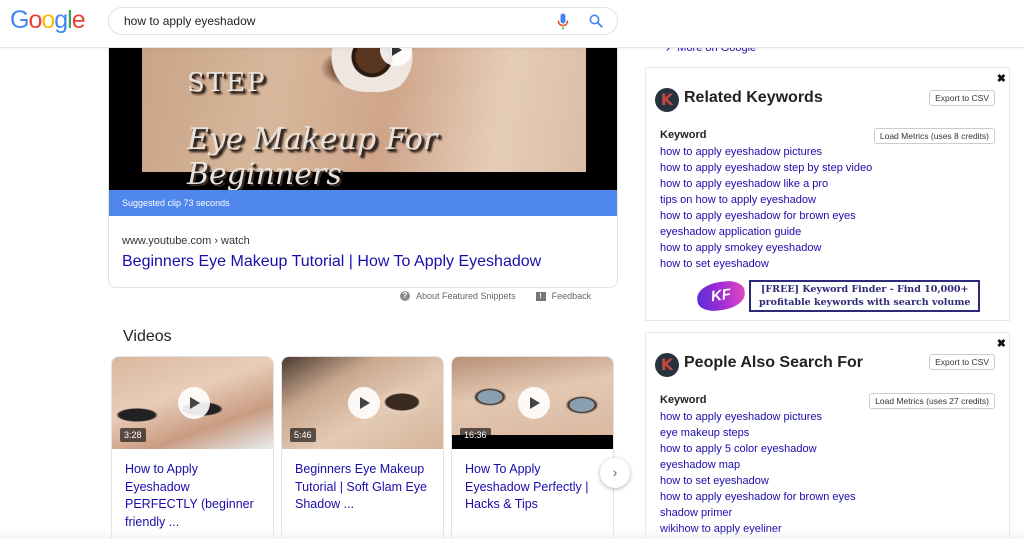 This screenshot has height=539, width=1024. What do you see at coordinates (758, 513) in the screenshot?
I see `keyword-link: shadow primer` at bounding box center [758, 513].